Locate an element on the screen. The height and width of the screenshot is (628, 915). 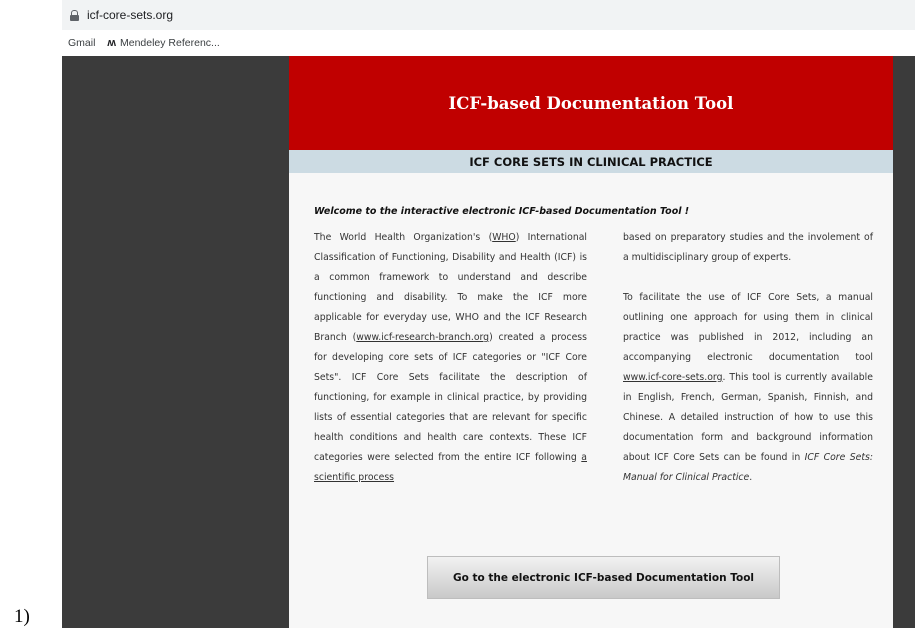
figure-label: 1) is located at coordinates (22, 616).